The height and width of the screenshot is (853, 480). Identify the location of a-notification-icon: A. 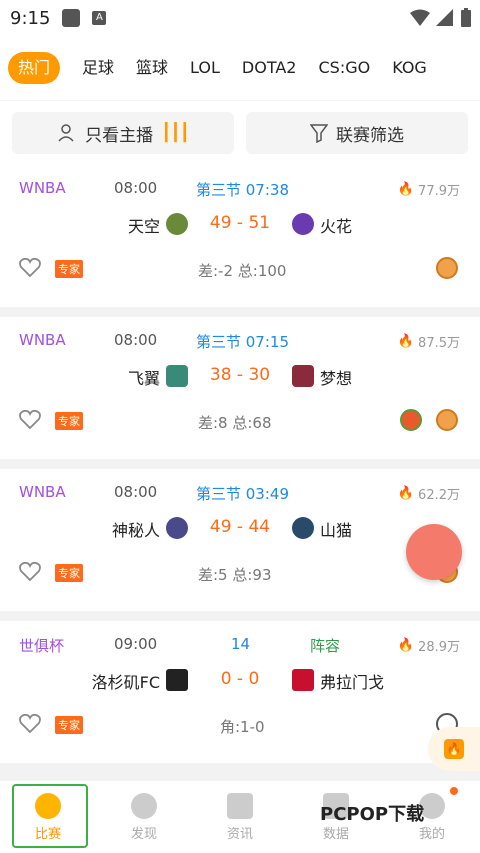
(99, 18).